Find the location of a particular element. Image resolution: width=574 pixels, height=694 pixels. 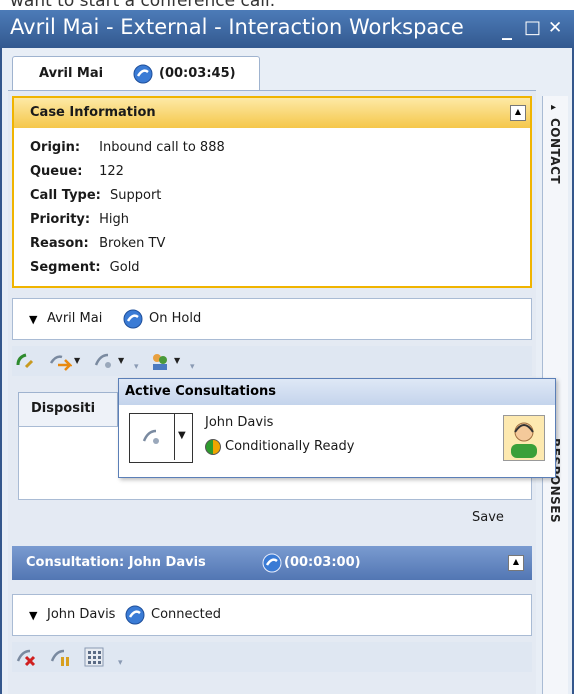

party-panel-avril-mai: ▼ Avril Mai On Hold is located at coordinates (272, 319).